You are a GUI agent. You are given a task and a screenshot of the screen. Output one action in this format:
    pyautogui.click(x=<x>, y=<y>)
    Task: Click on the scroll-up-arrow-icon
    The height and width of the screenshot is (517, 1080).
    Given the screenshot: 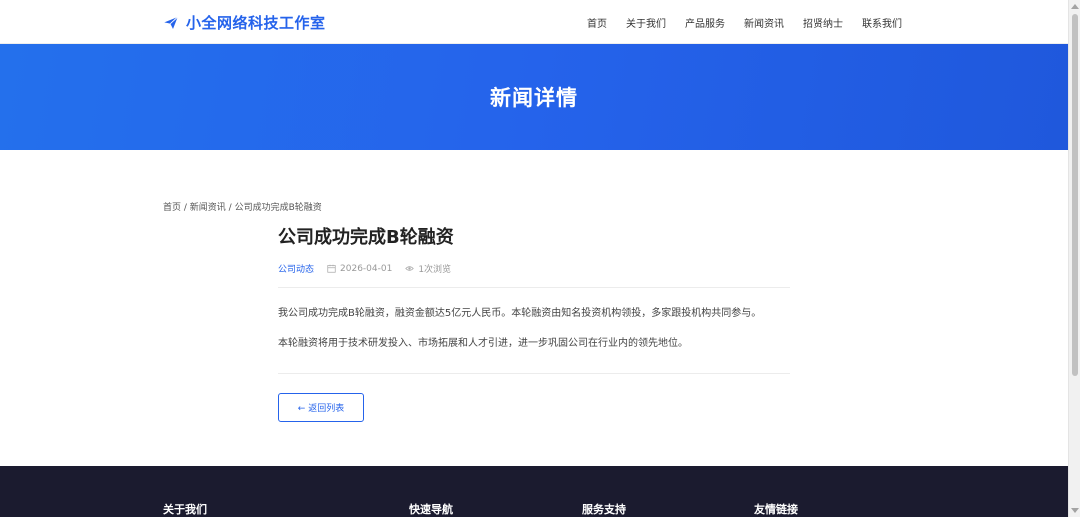 What is the action you would take?
    pyautogui.click(x=1075, y=6)
    